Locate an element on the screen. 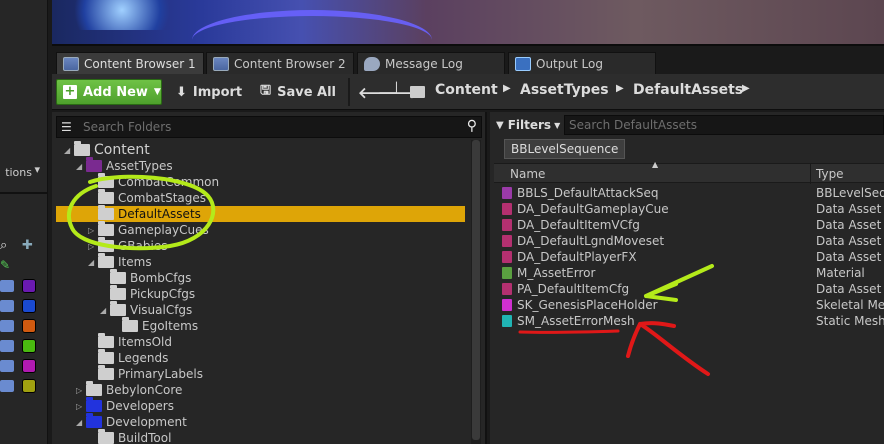 Image resolution: width=884 pixels, height=444 pixels. message-log-icon is located at coordinates (372, 63).